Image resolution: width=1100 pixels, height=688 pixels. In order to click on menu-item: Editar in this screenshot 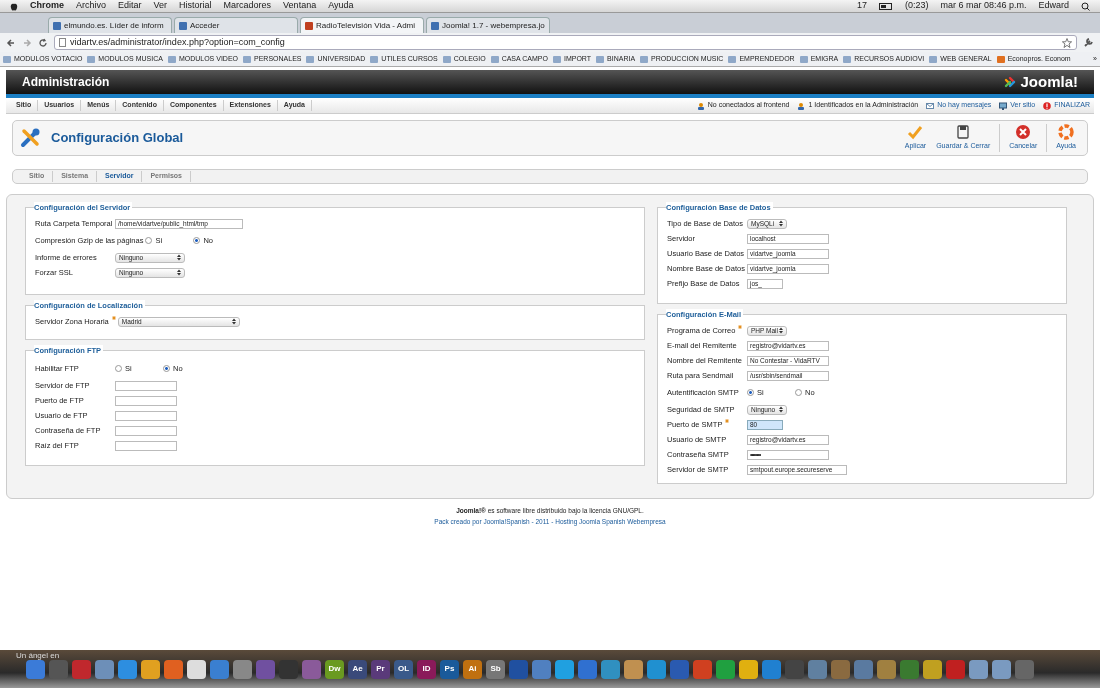, I will do `click(130, 6)`.